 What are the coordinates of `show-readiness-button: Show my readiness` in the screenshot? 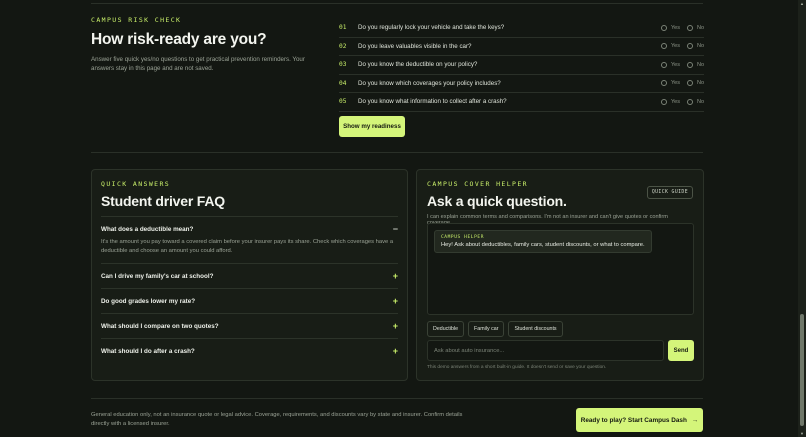 It's located at (372, 126).